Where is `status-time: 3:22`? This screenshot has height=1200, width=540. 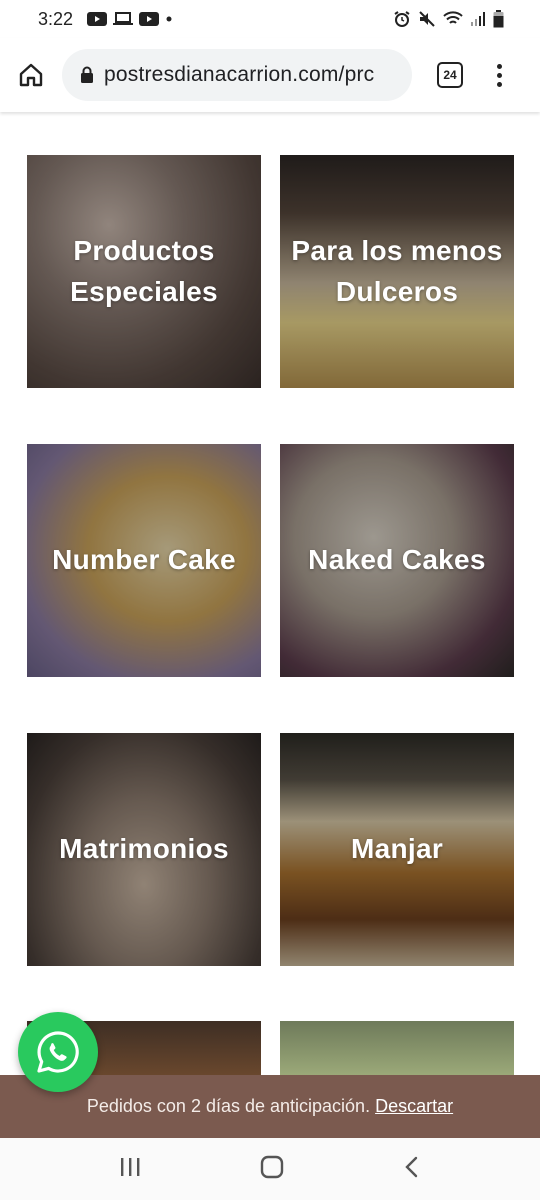 status-time: 3:22 is located at coordinates (56, 18).